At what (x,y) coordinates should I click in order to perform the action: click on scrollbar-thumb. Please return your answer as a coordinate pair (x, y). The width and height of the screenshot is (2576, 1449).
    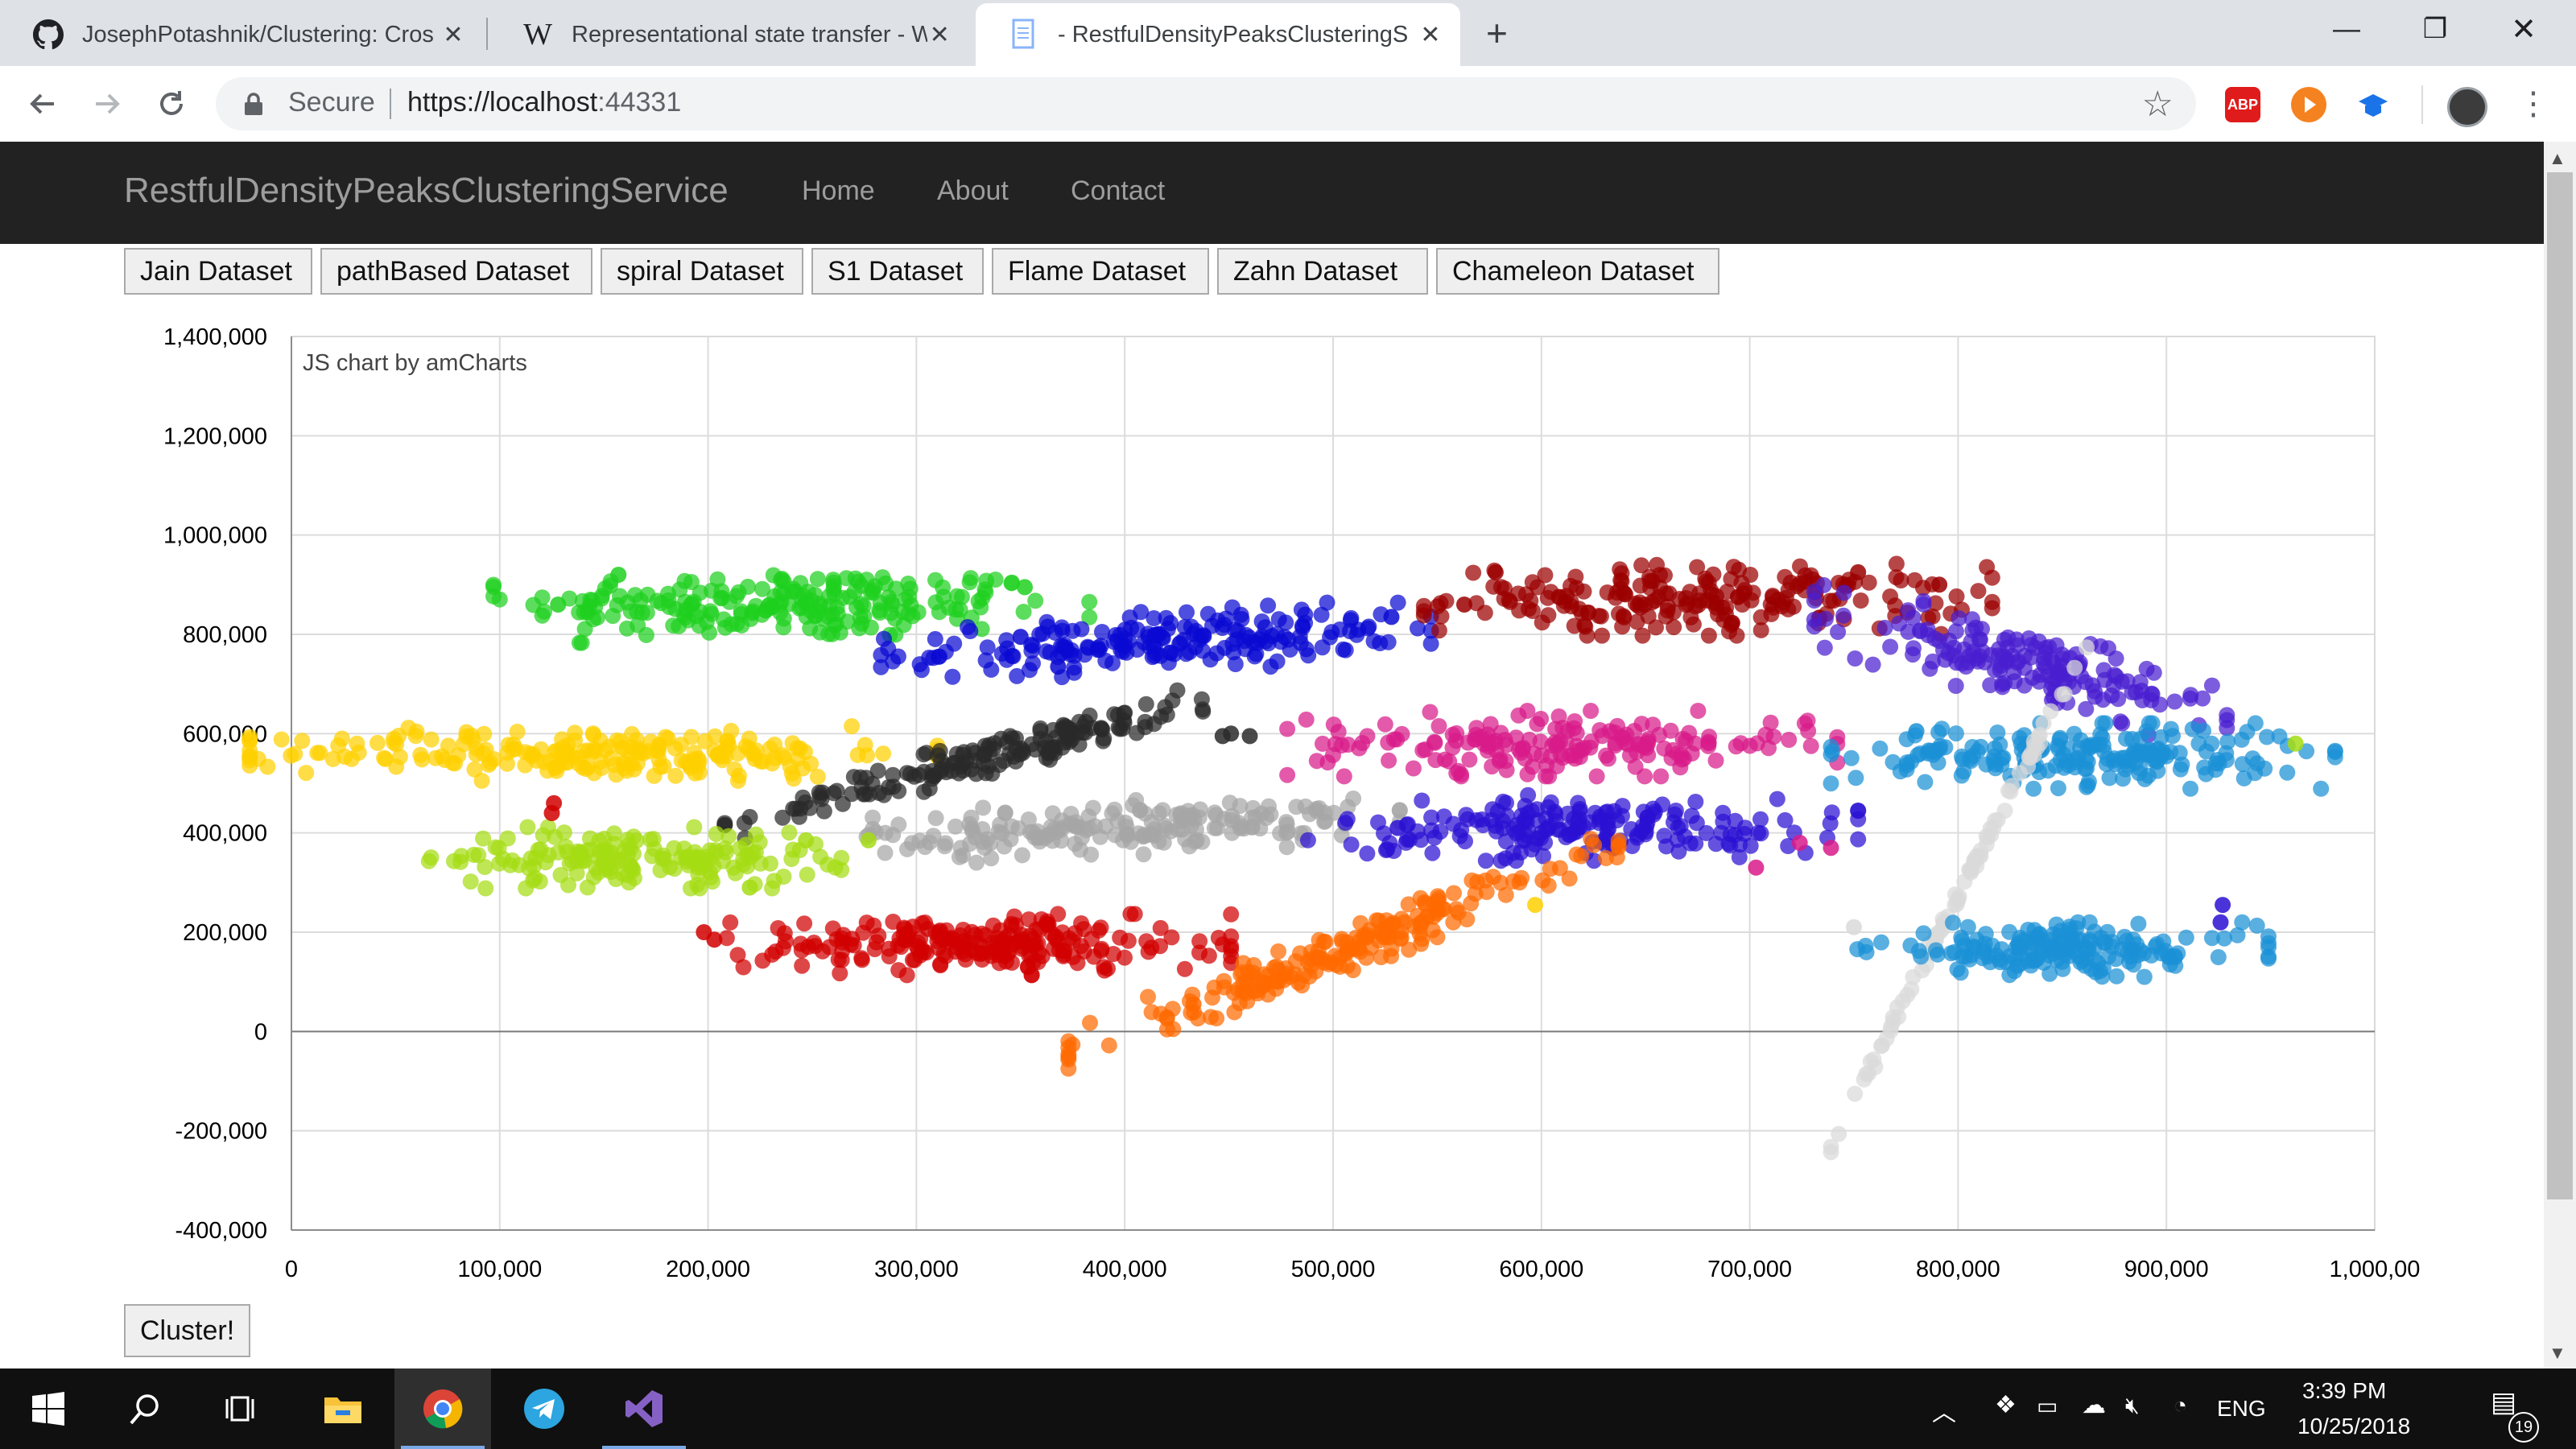
    Looking at the image, I should click on (2560, 685).